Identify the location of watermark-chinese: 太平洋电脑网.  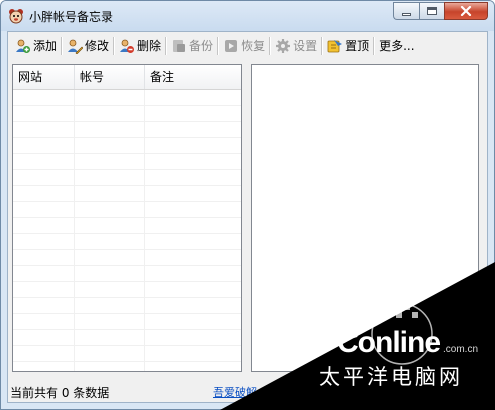
(391, 377).